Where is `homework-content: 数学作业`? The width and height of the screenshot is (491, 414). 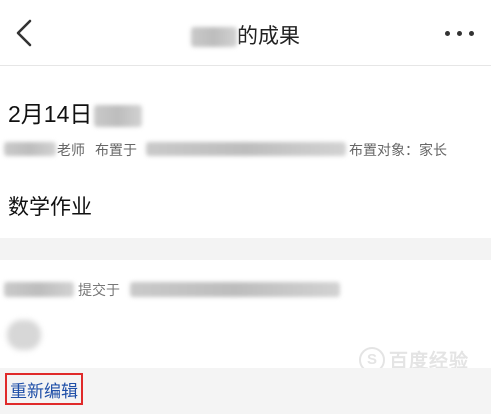 homework-content: 数学作业 is located at coordinates (50, 207).